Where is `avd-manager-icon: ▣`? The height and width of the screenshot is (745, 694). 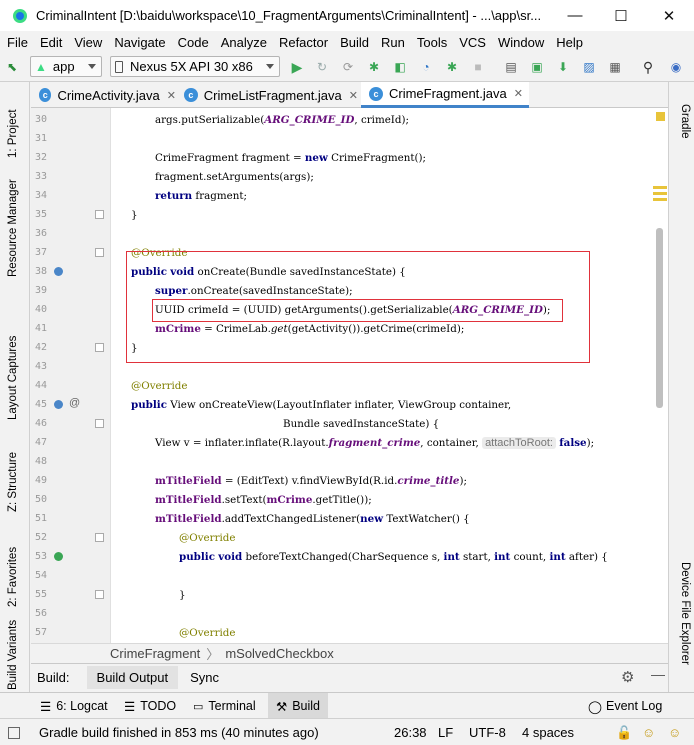 avd-manager-icon: ▣ is located at coordinates (537, 67).